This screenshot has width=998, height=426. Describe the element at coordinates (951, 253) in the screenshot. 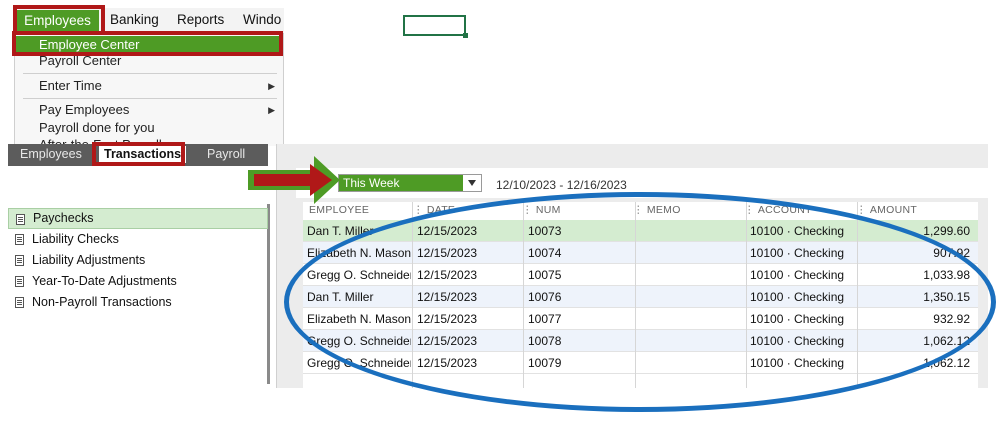

I see `cell-amount: 907.92` at that location.